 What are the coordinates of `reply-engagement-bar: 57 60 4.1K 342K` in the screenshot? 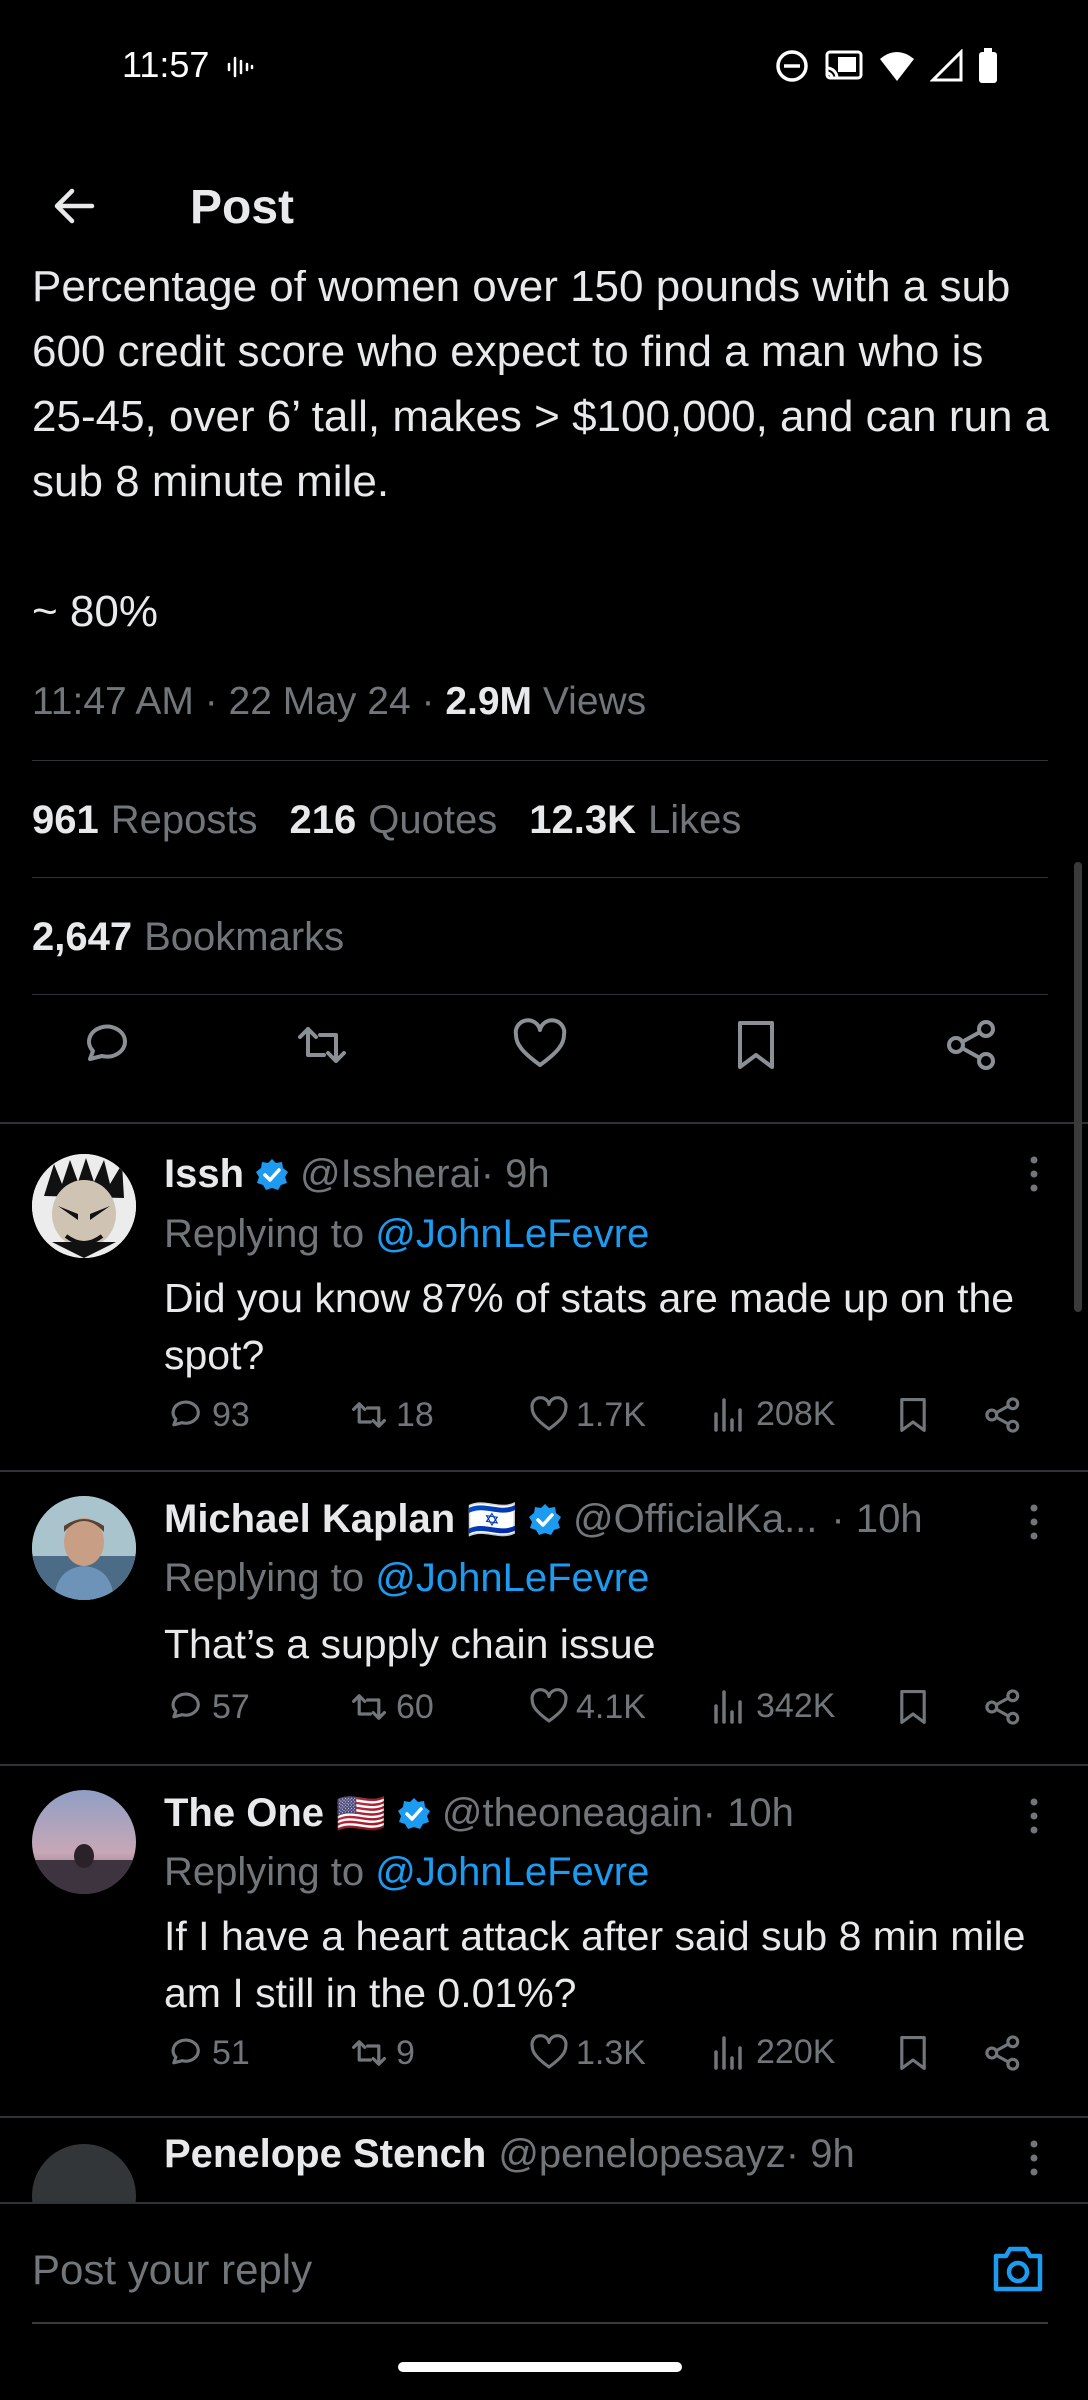 It's located at (604, 1711).